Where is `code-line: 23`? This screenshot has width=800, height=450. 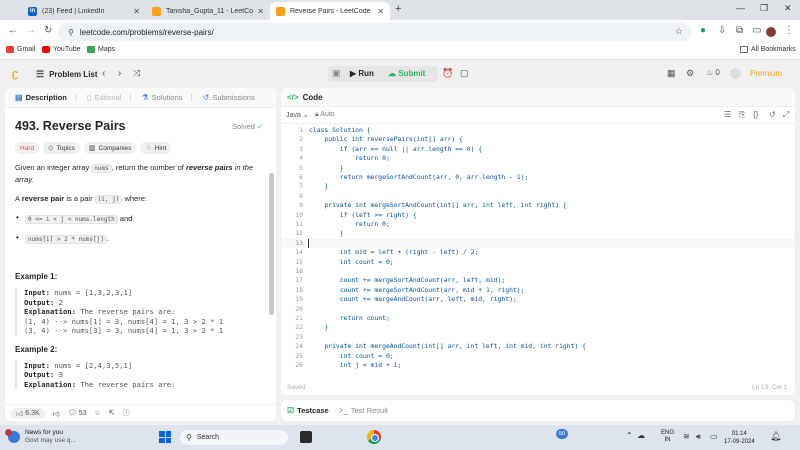
code-line: 23 is located at coordinates (538, 337).